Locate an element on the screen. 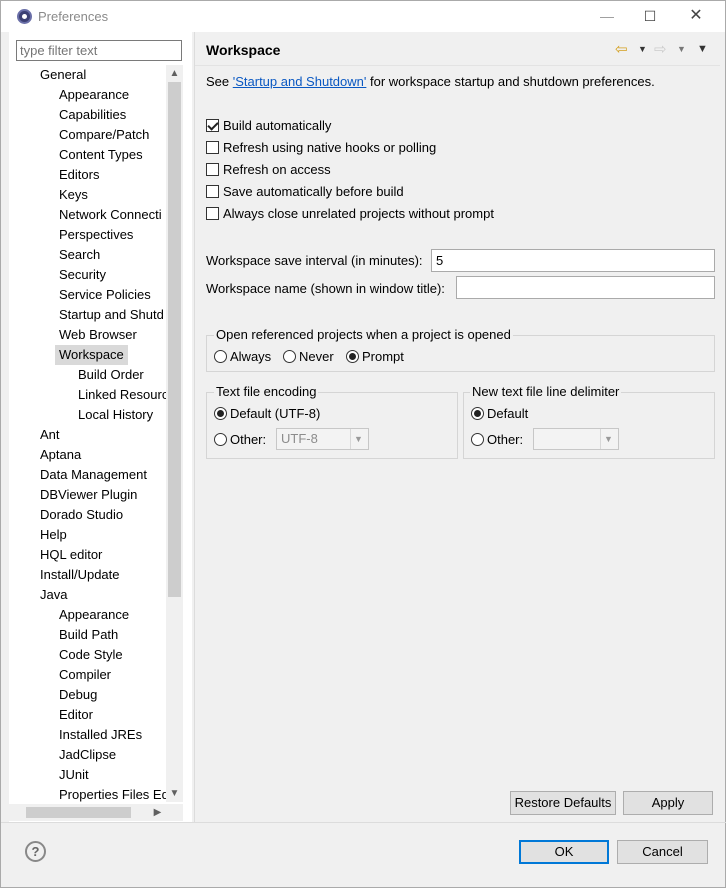  tree-item-content-types: Content Types is located at coordinates (101, 155).